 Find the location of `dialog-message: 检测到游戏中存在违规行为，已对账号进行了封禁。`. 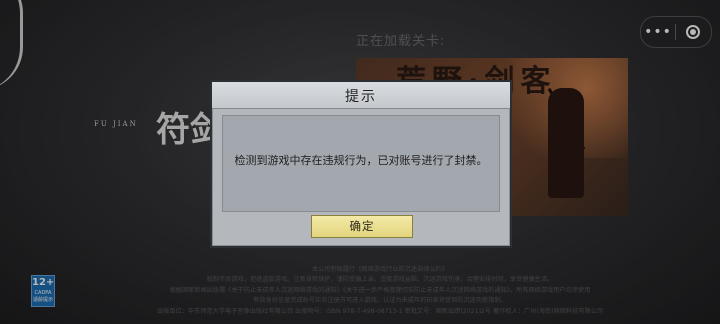

dialog-message: 检测到游戏中存在违规行为，已对账号进行了封禁。 is located at coordinates (361, 160).